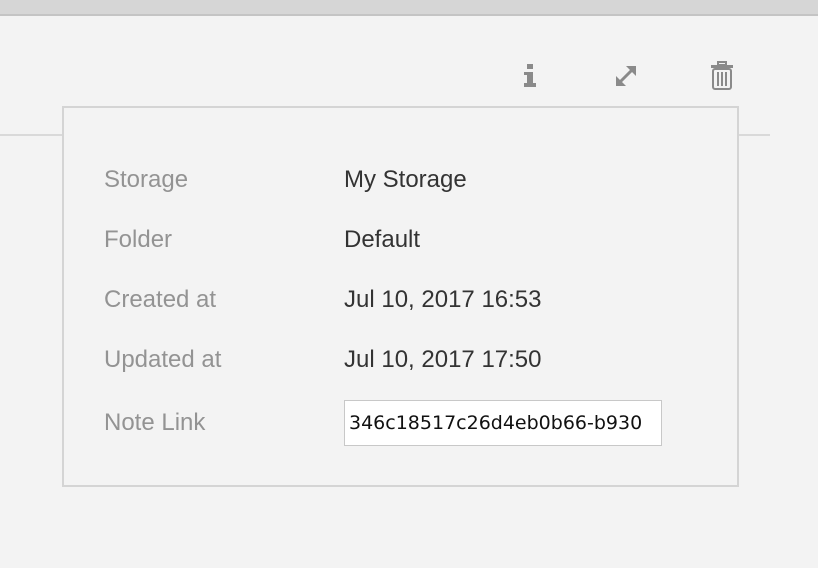 This screenshot has height=568, width=818. Describe the element at coordinates (409, 8) in the screenshot. I see `window-top-bar` at that location.